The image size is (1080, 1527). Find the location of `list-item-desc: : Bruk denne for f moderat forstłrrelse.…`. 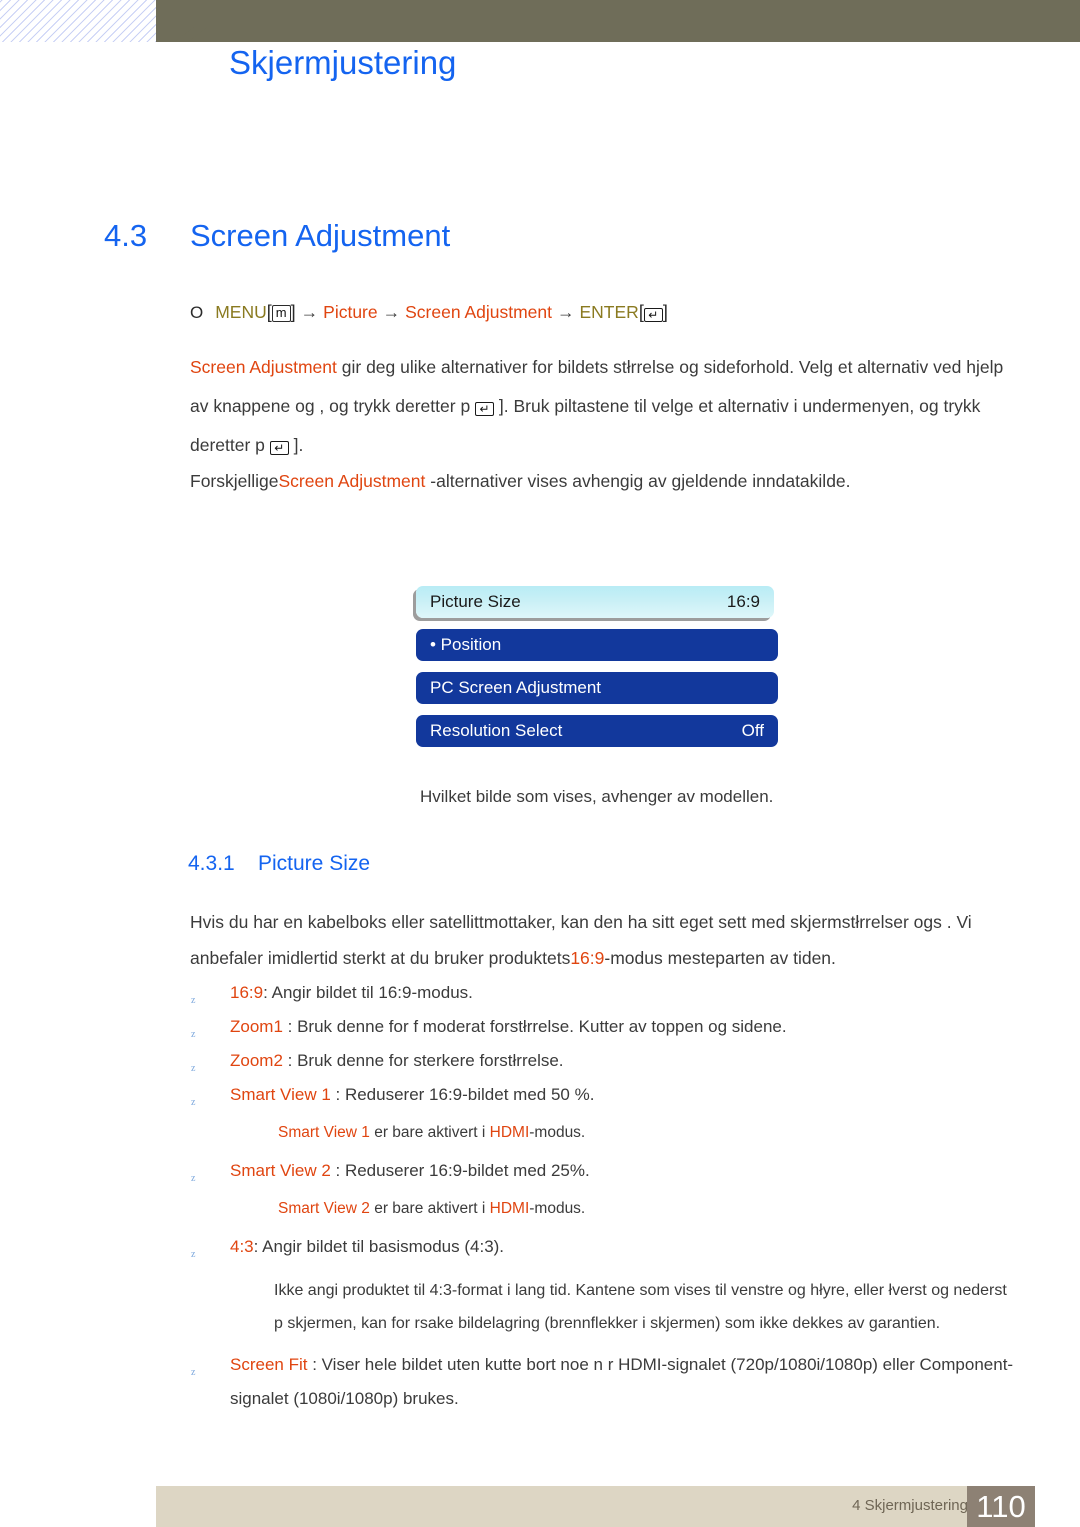

list-item-desc: : Bruk denne for f moderat forstłrrelse.… is located at coordinates (534, 1026).